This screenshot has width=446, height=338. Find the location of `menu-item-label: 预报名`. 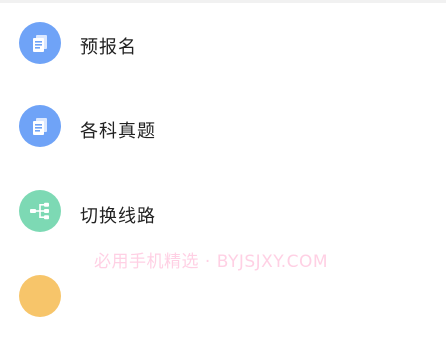

menu-item-label: 预报名 is located at coordinates (108, 47).